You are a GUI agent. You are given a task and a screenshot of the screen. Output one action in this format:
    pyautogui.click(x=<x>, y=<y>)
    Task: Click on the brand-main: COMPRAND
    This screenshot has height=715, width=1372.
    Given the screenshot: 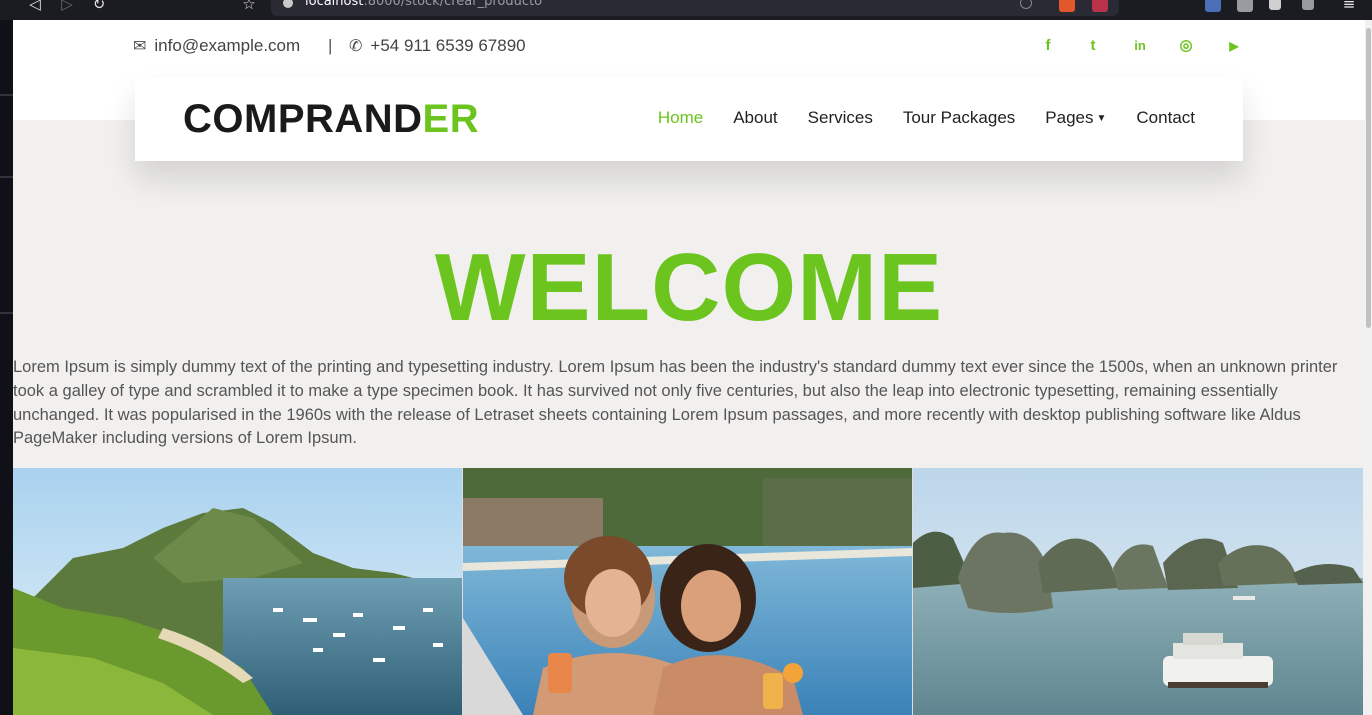 What is the action you would take?
    pyautogui.click(x=303, y=119)
    